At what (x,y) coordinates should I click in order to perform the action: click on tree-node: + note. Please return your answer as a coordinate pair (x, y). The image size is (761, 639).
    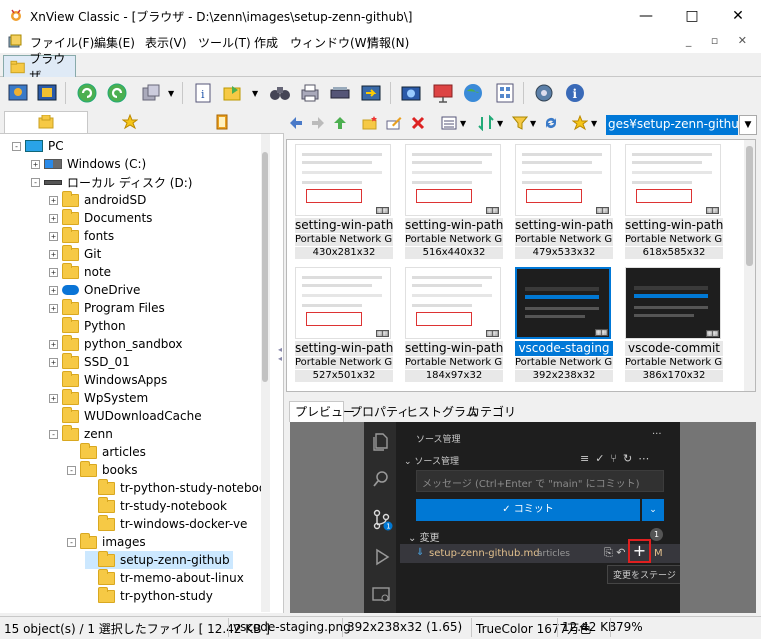
    Looking at the image, I should click on (80, 271).